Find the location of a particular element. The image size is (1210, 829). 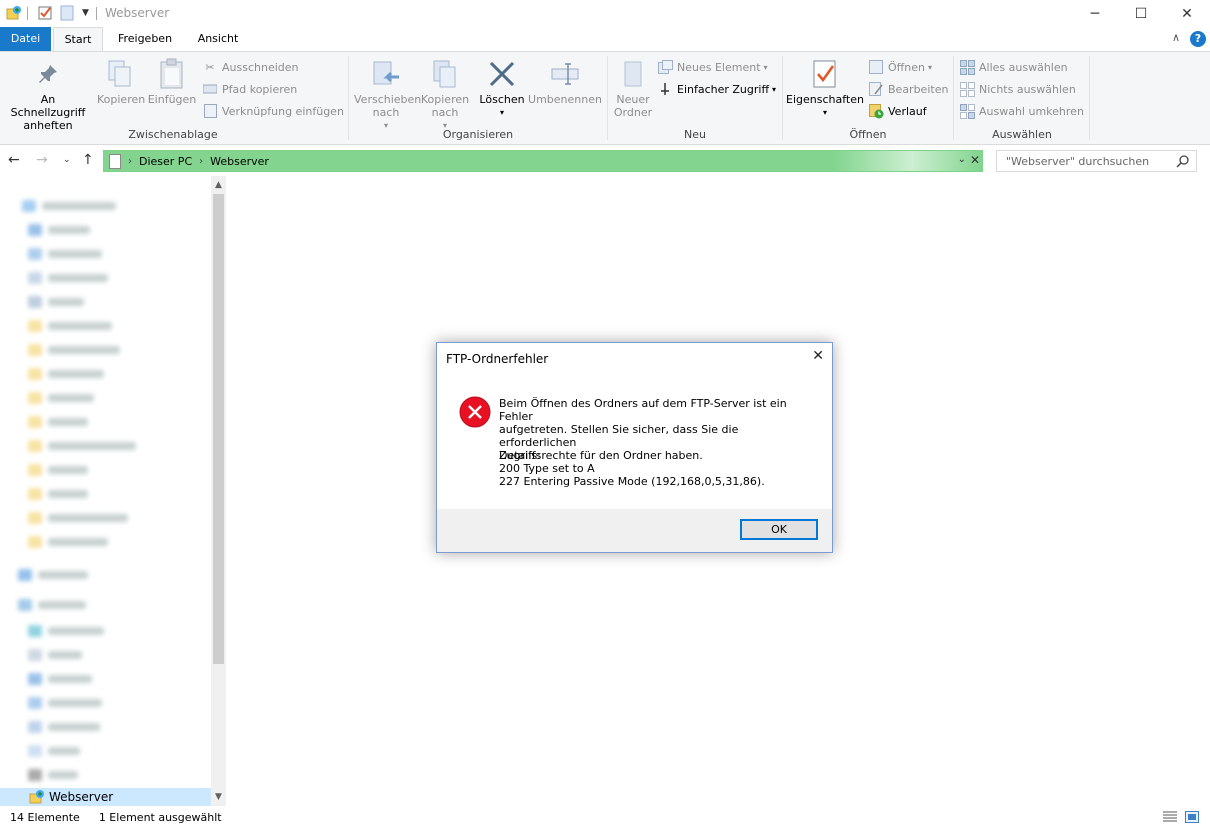

minimize-button: ─ is located at coordinates (1095, 13).